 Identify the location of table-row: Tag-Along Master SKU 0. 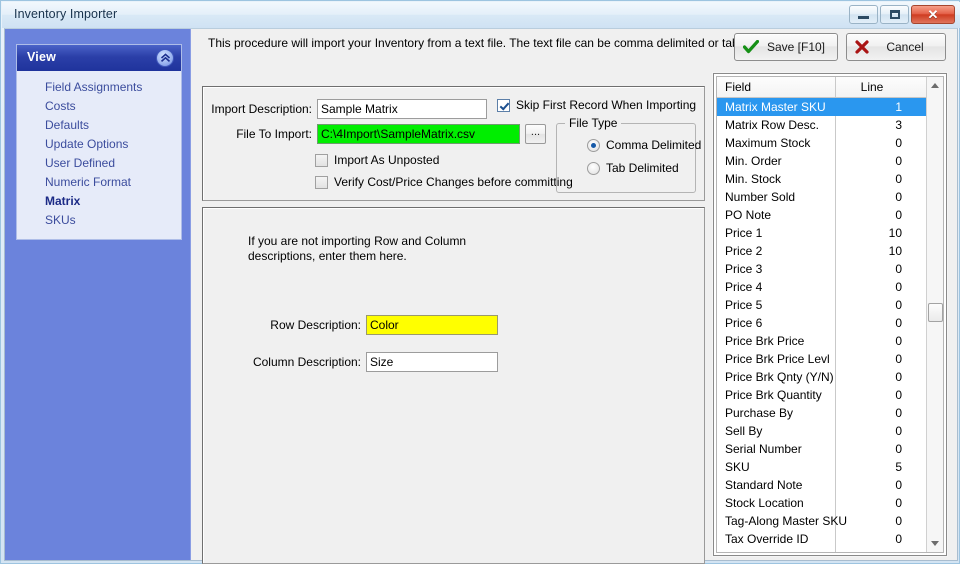
(830, 521).